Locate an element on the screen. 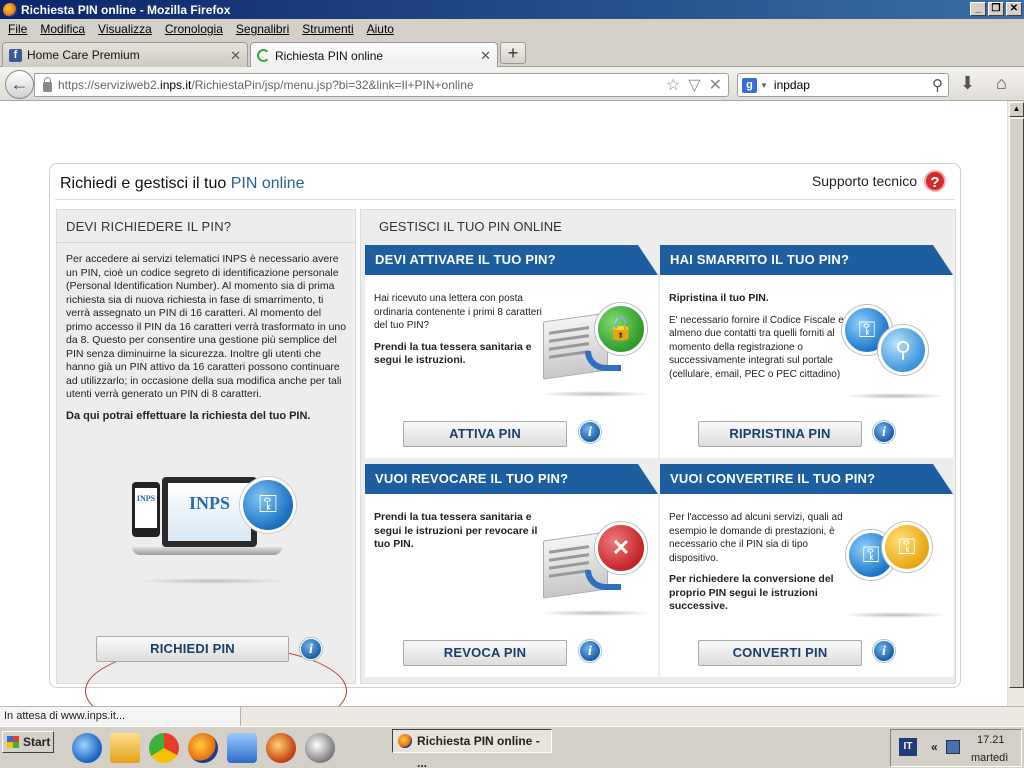 The image size is (1024, 768). facebook-icon: f is located at coordinates (15, 55).